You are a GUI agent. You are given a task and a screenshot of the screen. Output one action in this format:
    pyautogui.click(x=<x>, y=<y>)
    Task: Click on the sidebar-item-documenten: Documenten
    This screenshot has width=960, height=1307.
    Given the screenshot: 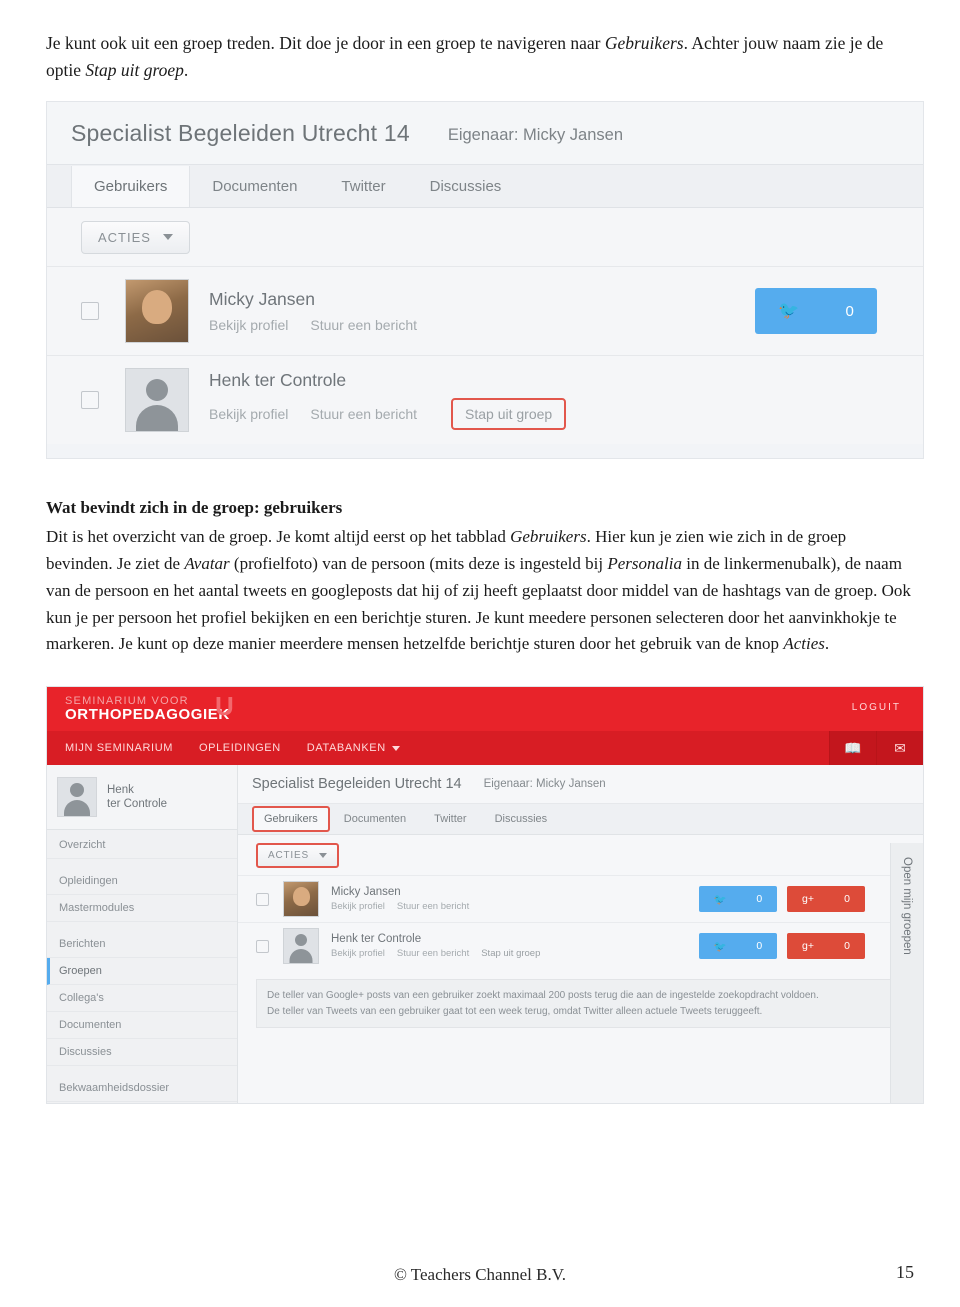 What is the action you would take?
    pyautogui.click(x=142, y=1026)
    